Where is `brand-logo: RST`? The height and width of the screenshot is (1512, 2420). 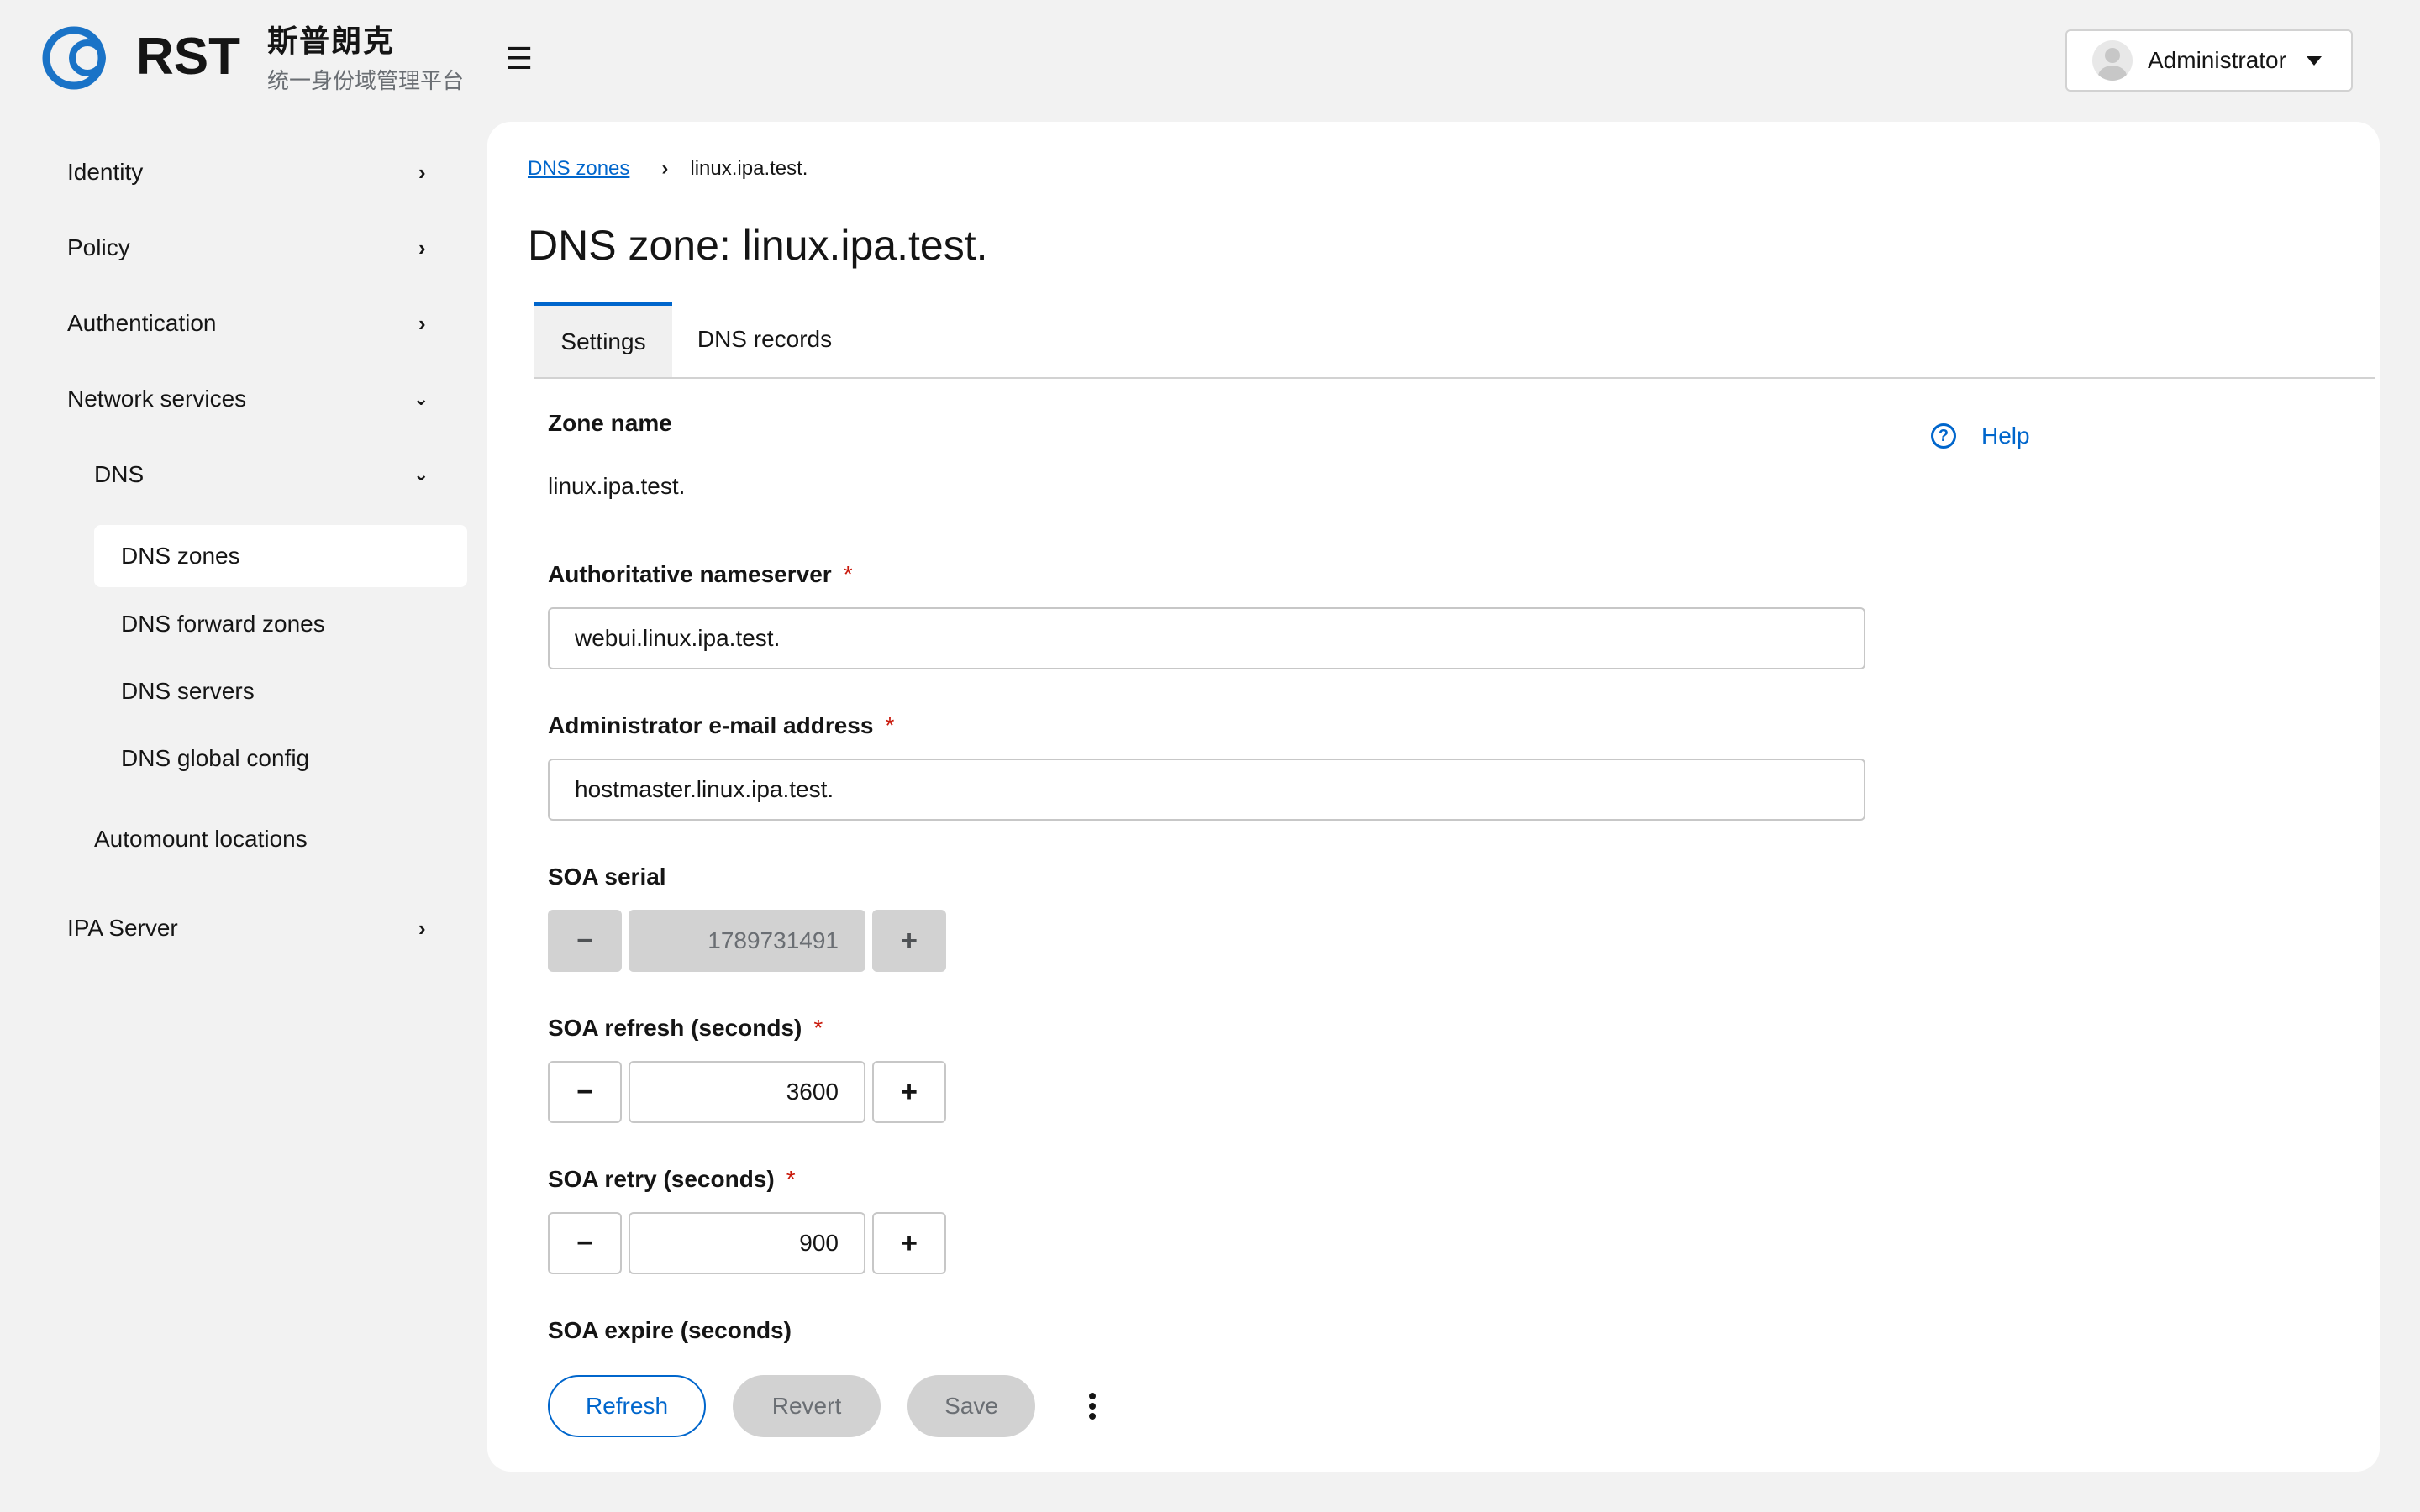 brand-logo: RST is located at coordinates (139, 58).